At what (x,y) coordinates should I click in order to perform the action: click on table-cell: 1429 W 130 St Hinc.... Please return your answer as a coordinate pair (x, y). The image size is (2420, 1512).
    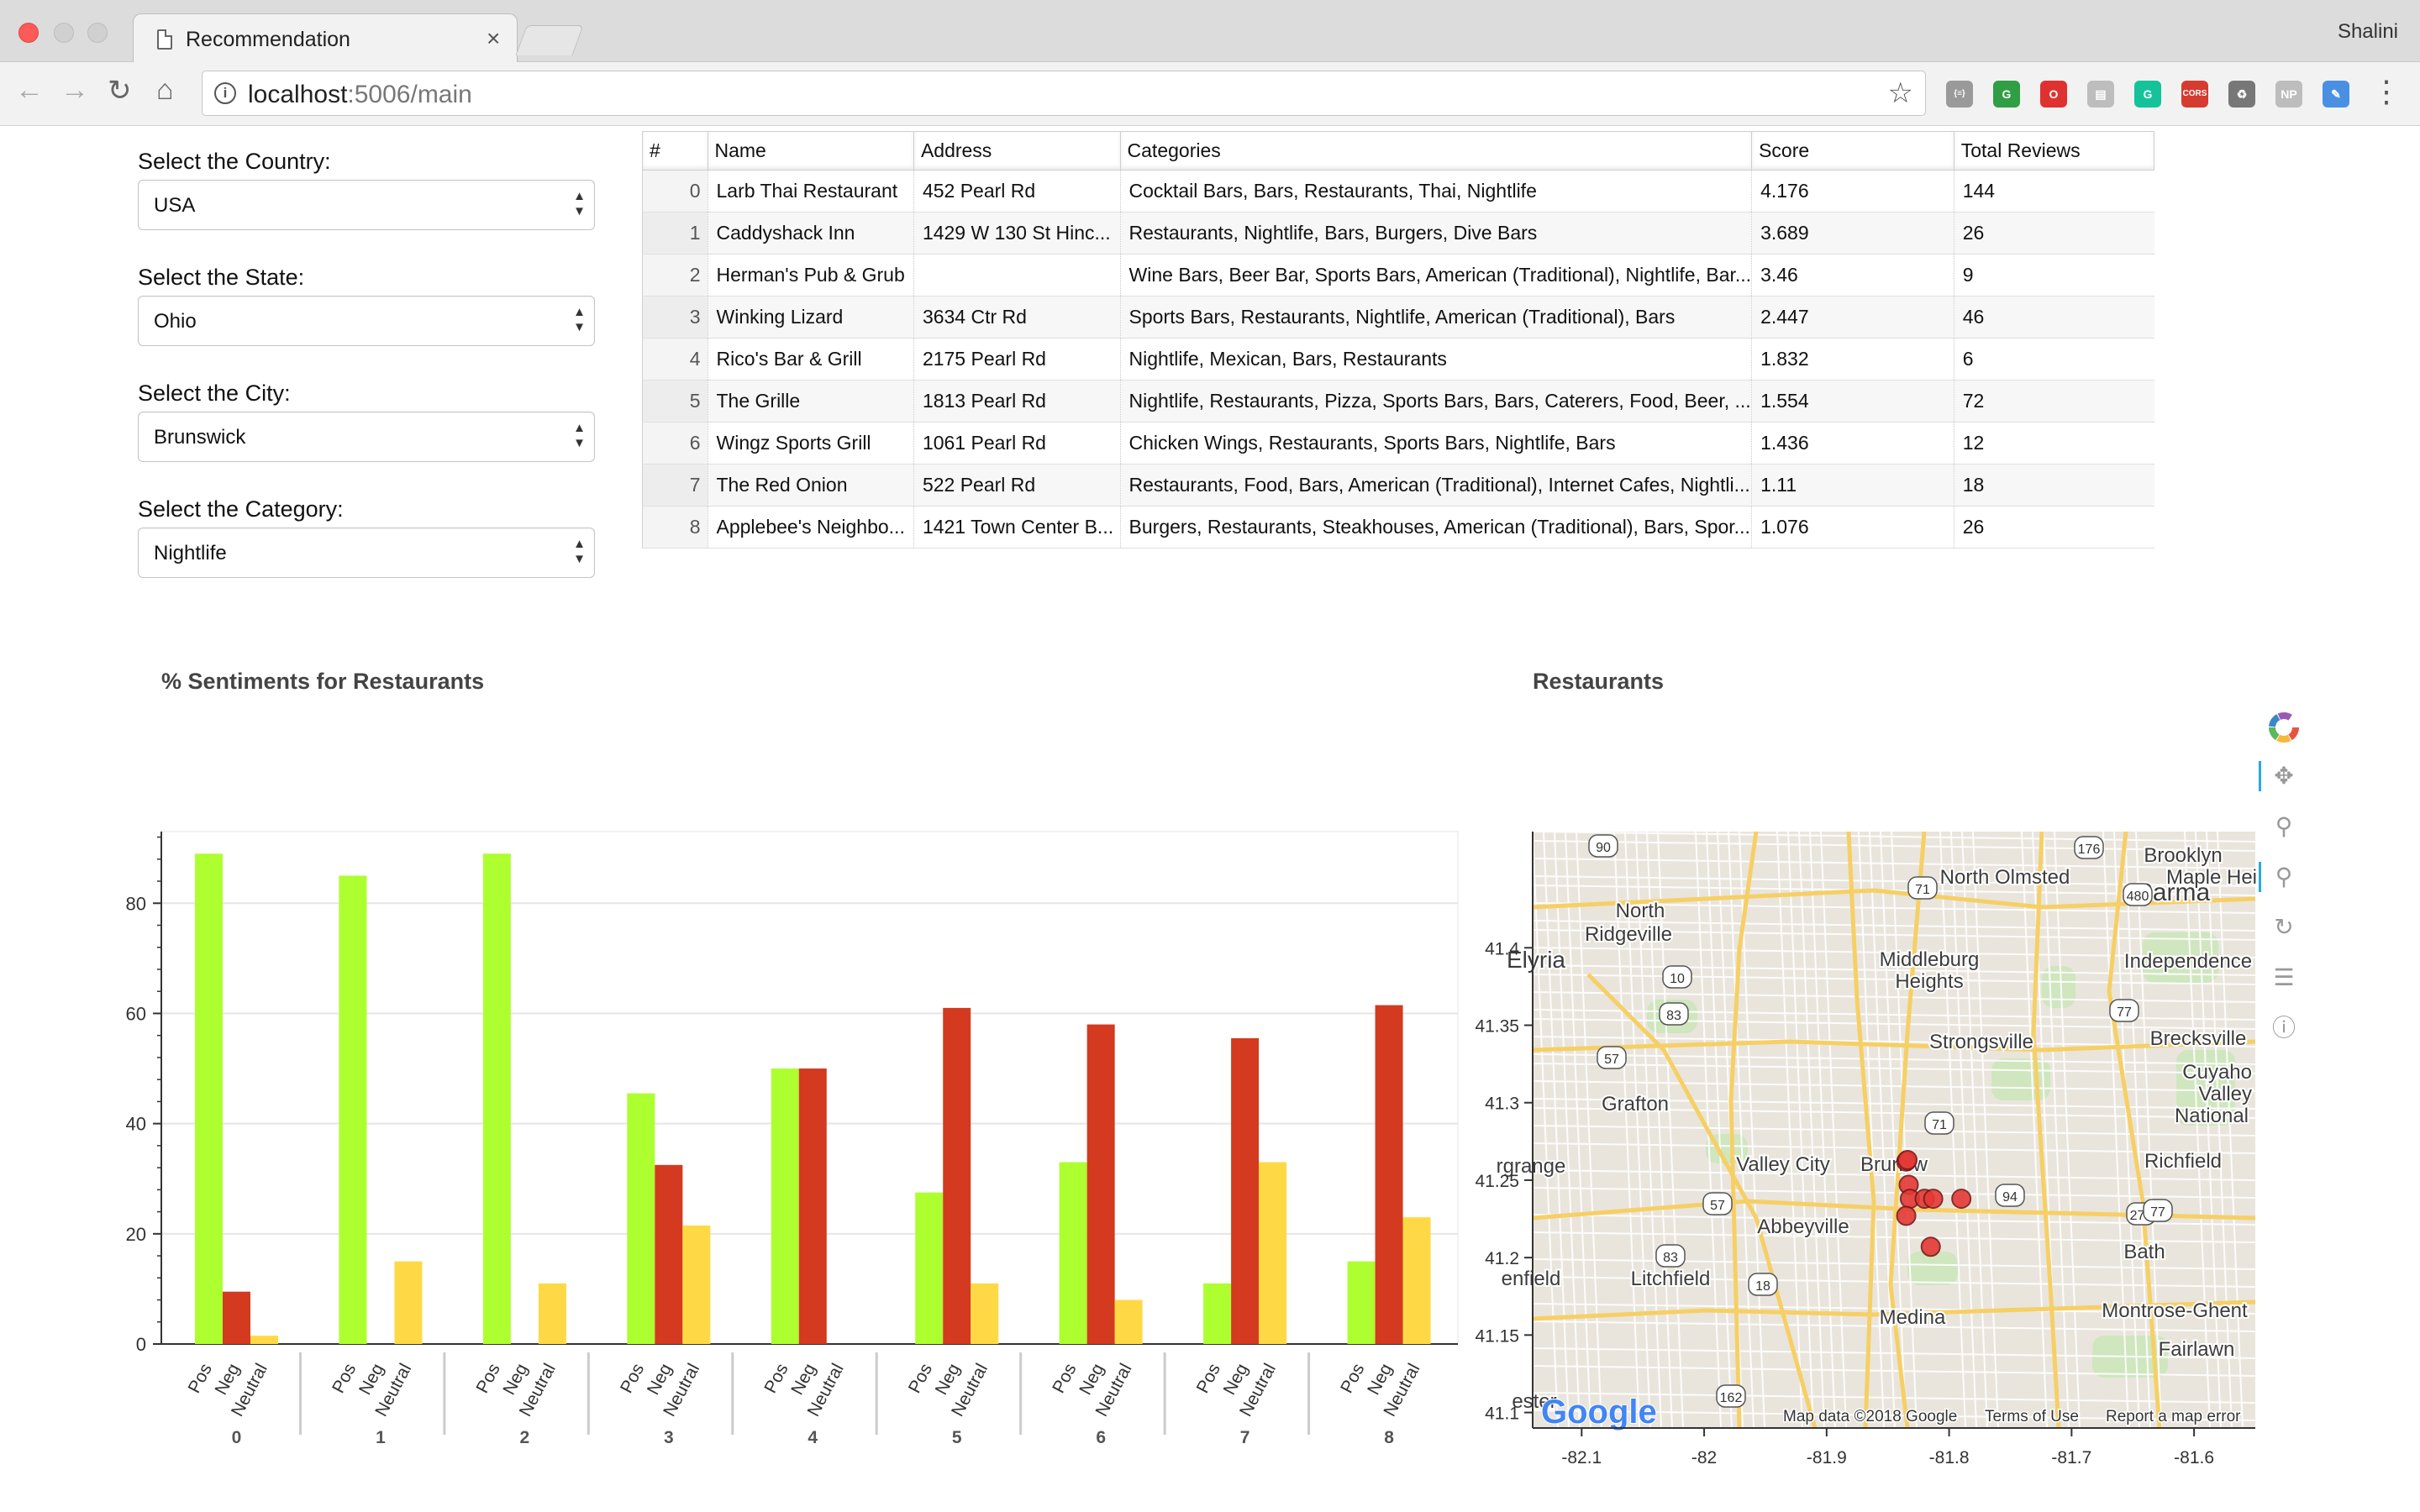
    Looking at the image, I should click on (1017, 233).